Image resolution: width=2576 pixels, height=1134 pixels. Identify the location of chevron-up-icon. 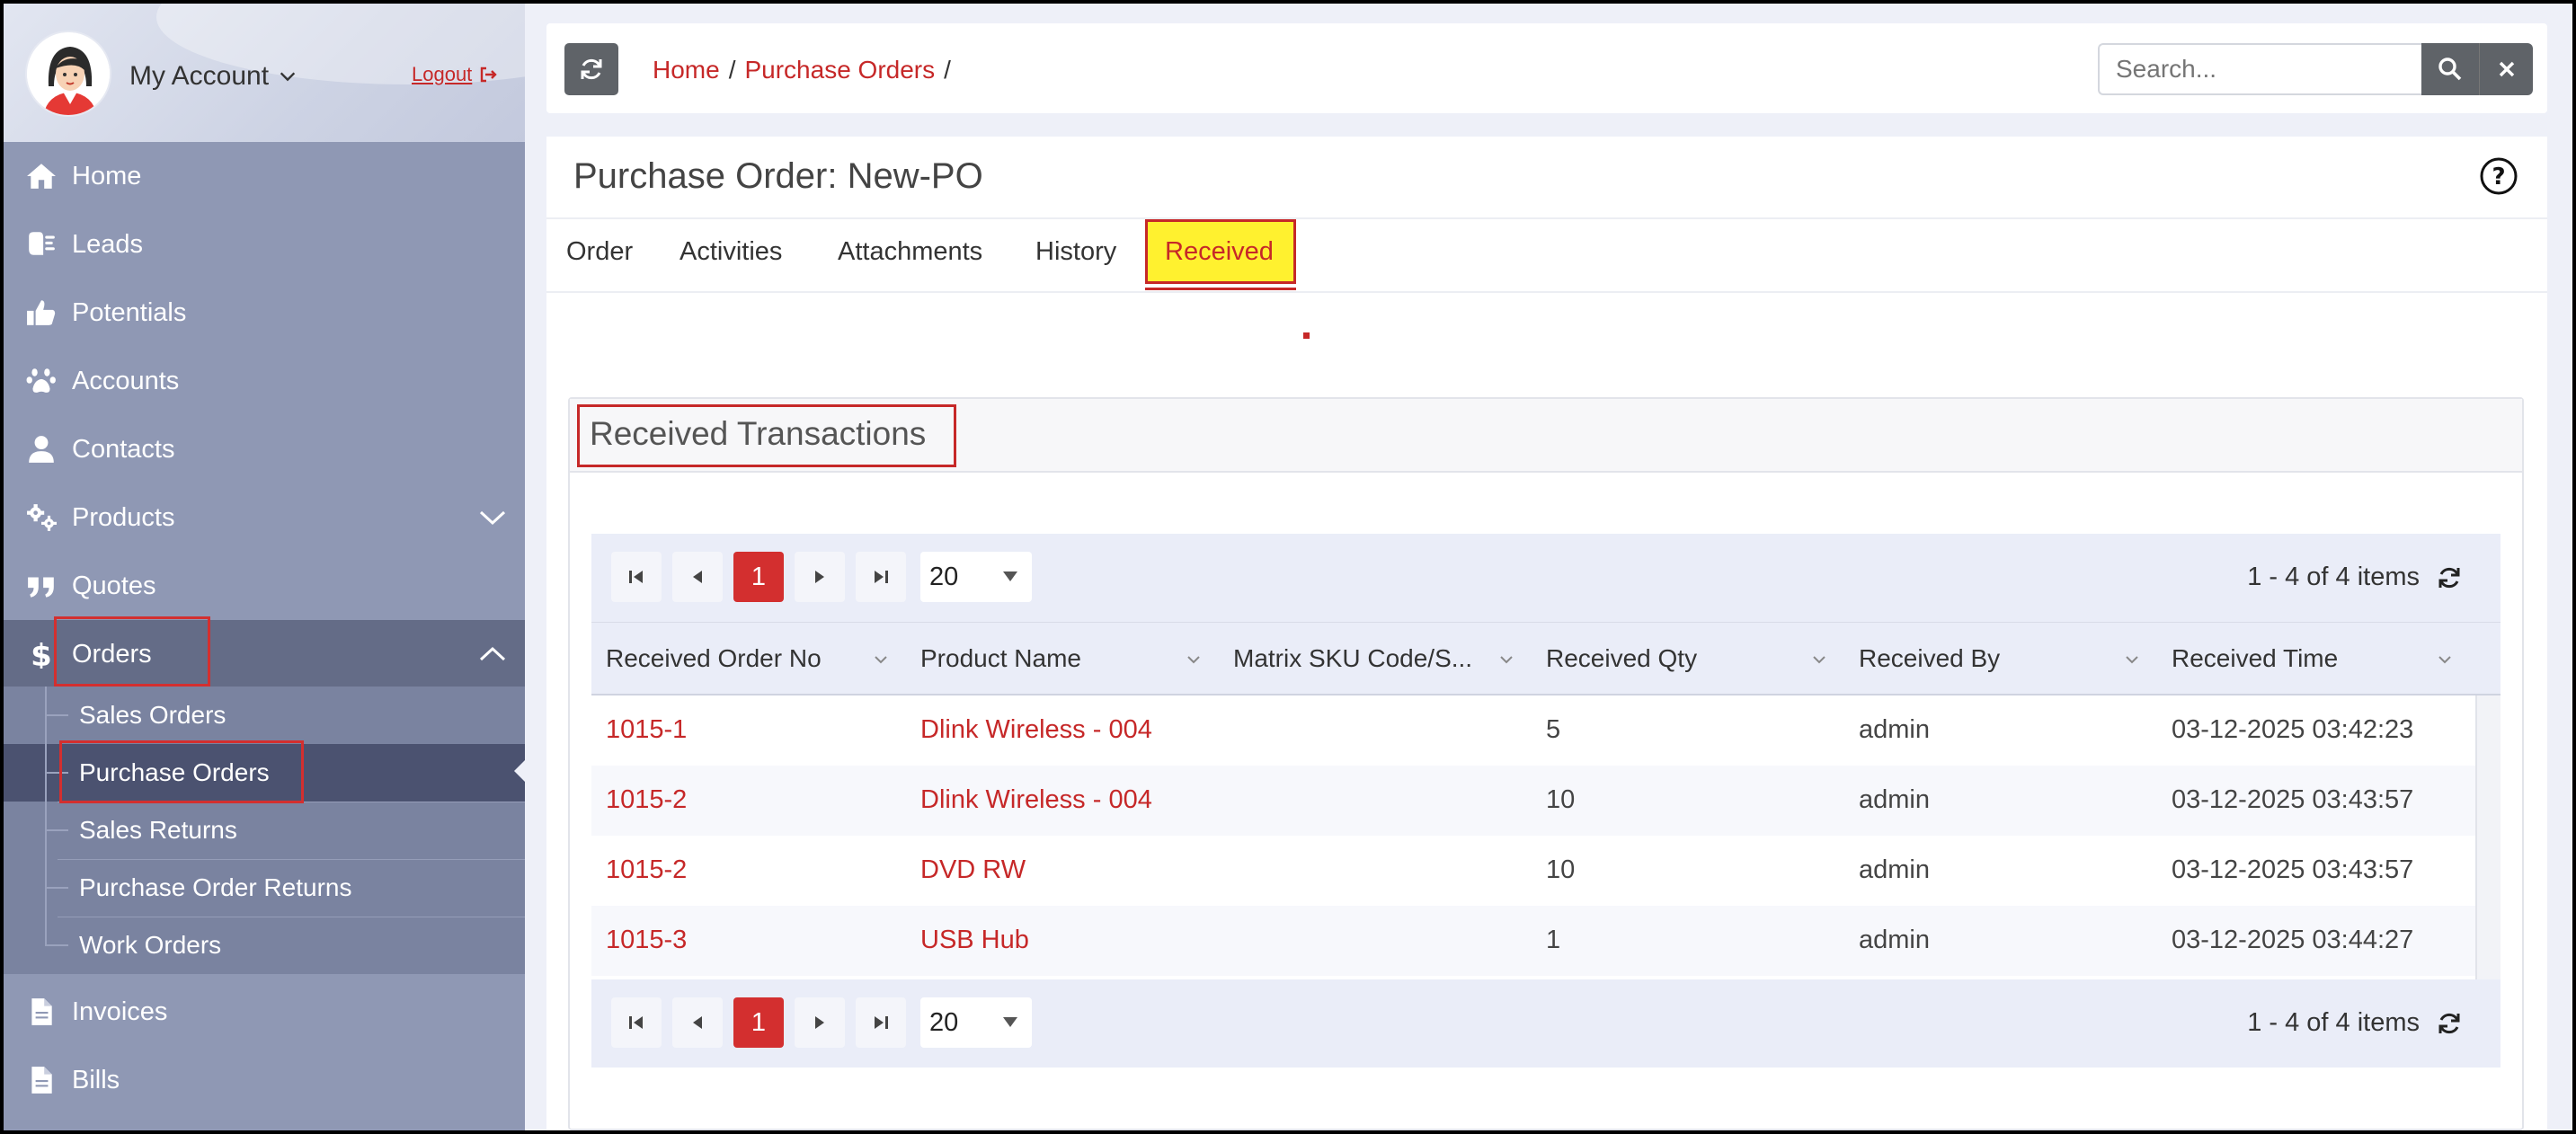
(492, 654).